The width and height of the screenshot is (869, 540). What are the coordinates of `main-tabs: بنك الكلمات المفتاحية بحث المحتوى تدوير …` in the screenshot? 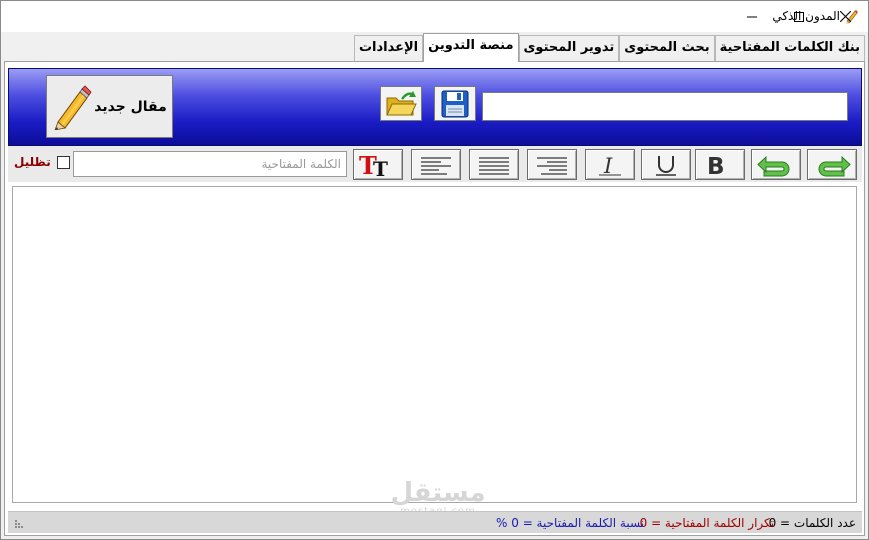 It's located at (609, 47).